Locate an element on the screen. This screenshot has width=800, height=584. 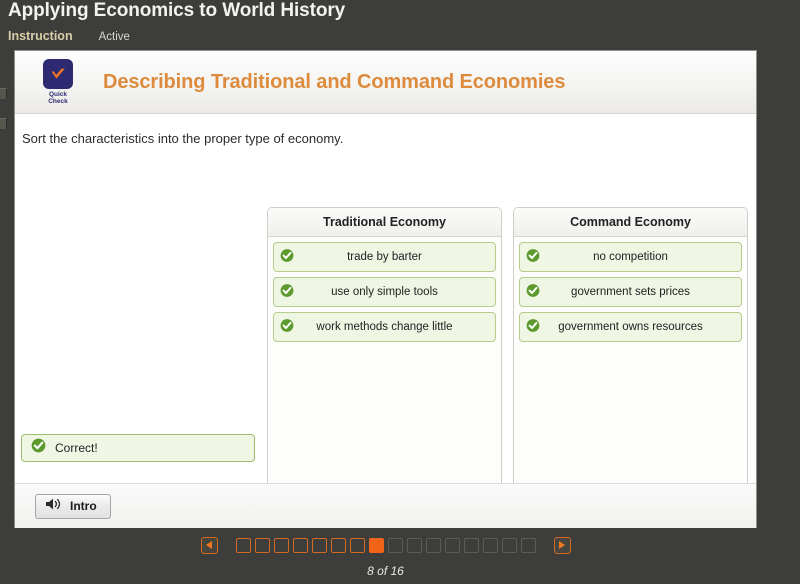
drop-item: government sets prices is located at coordinates (630, 292).